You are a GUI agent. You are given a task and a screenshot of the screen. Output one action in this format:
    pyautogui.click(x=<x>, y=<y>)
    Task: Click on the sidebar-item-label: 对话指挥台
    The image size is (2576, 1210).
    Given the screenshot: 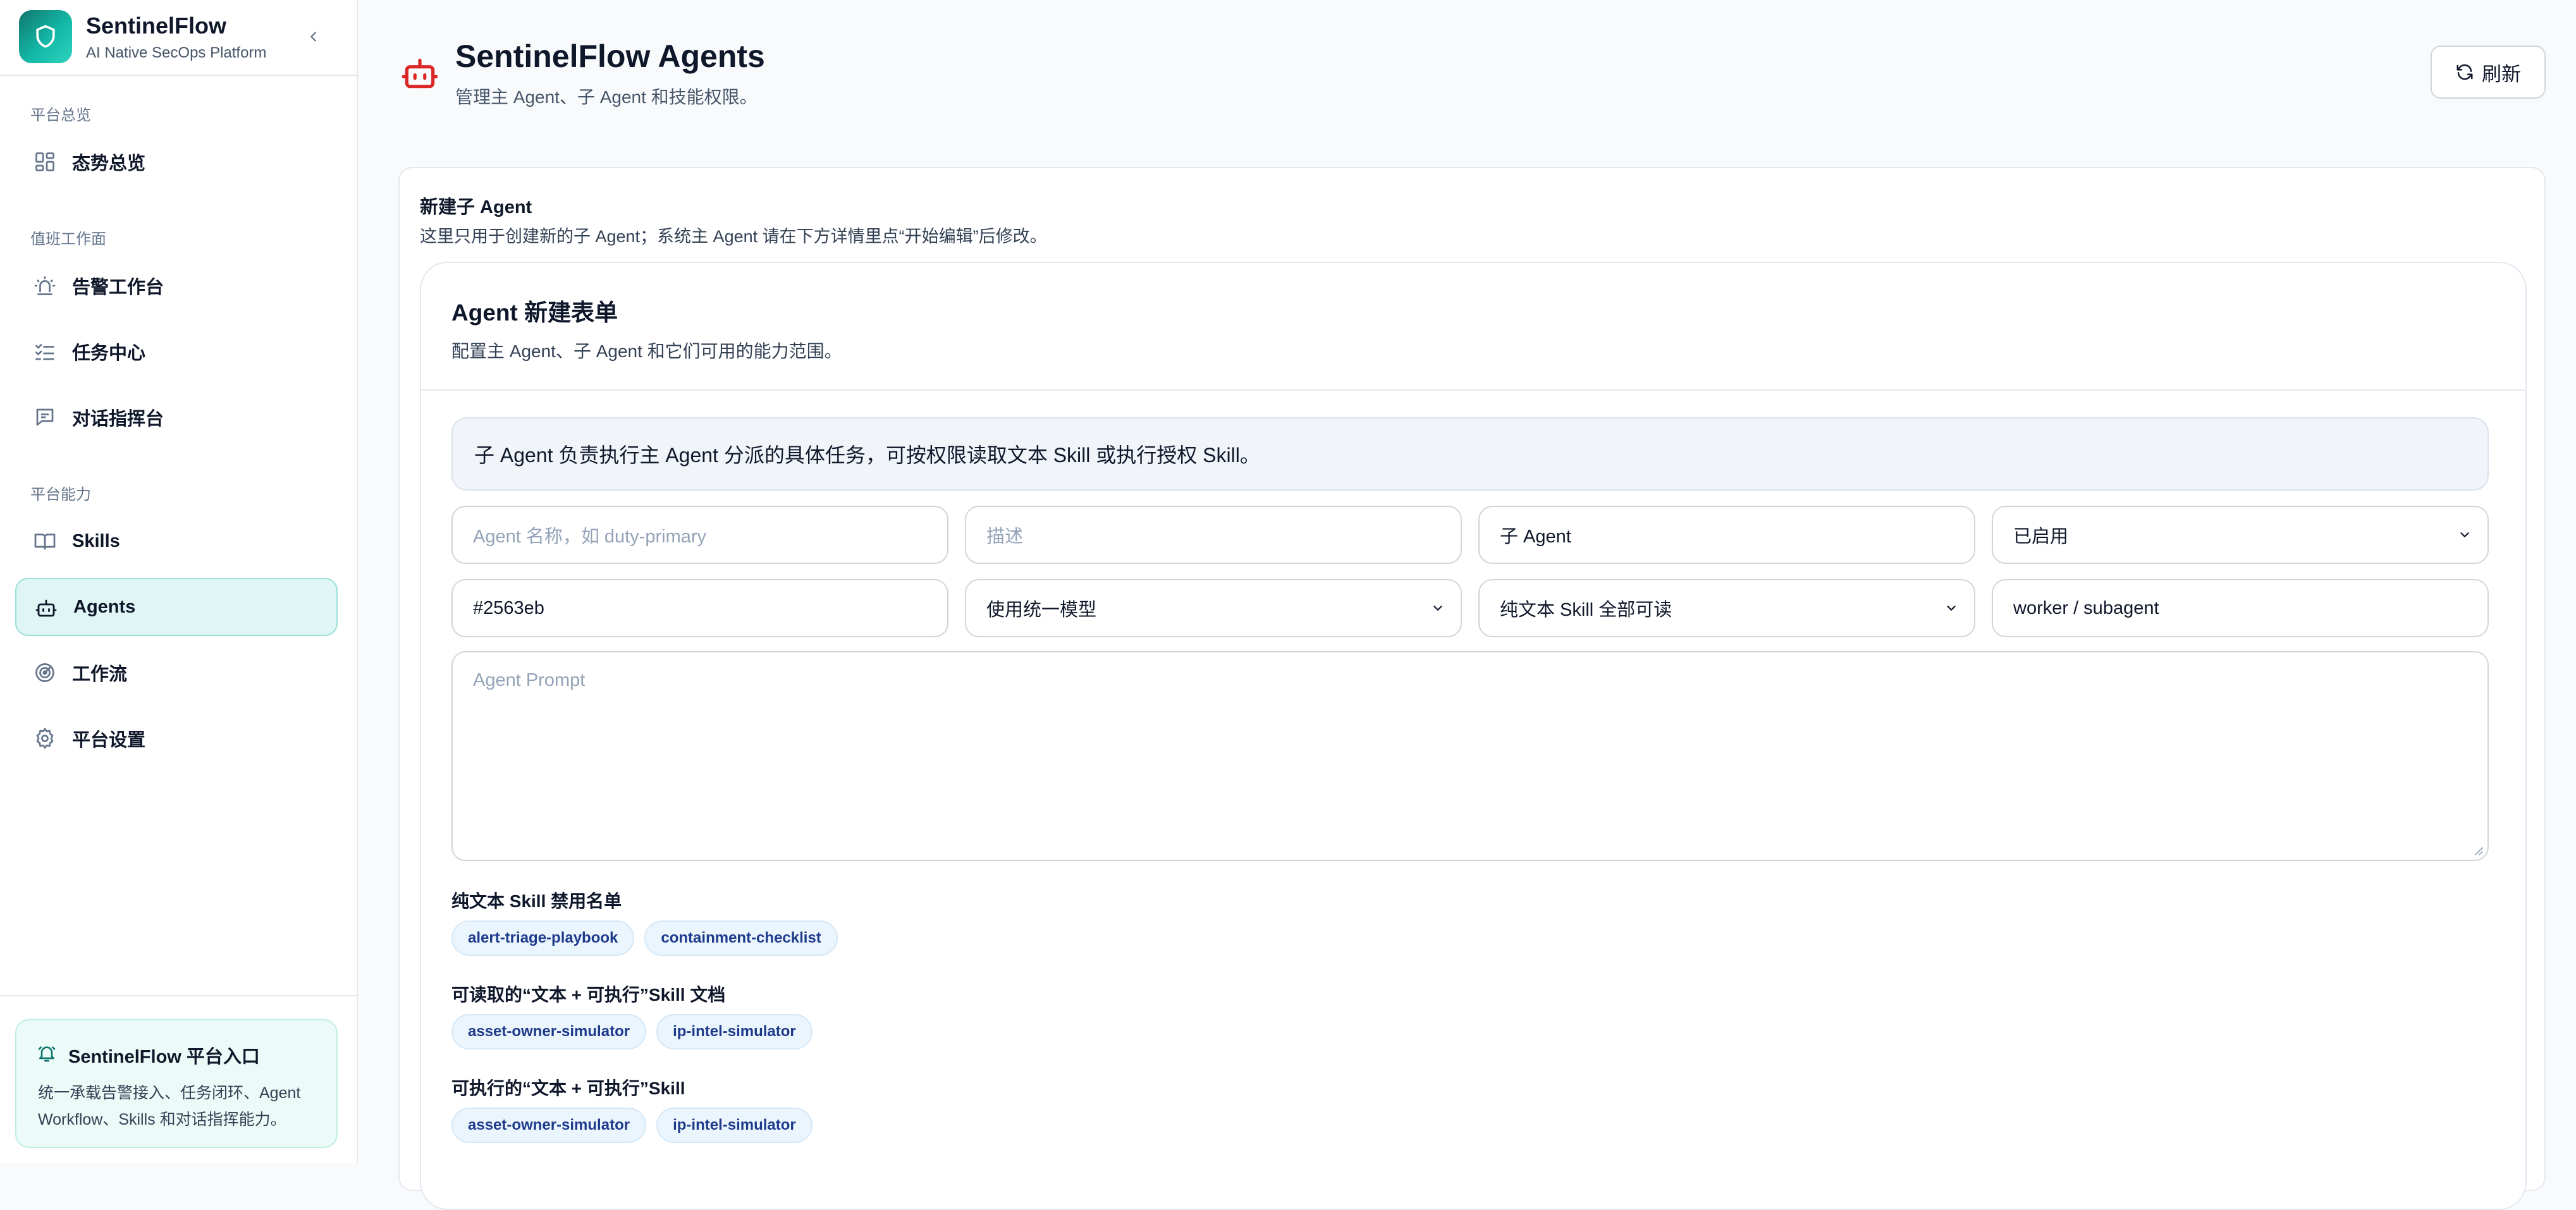 What is the action you would take?
    pyautogui.click(x=118, y=419)
    